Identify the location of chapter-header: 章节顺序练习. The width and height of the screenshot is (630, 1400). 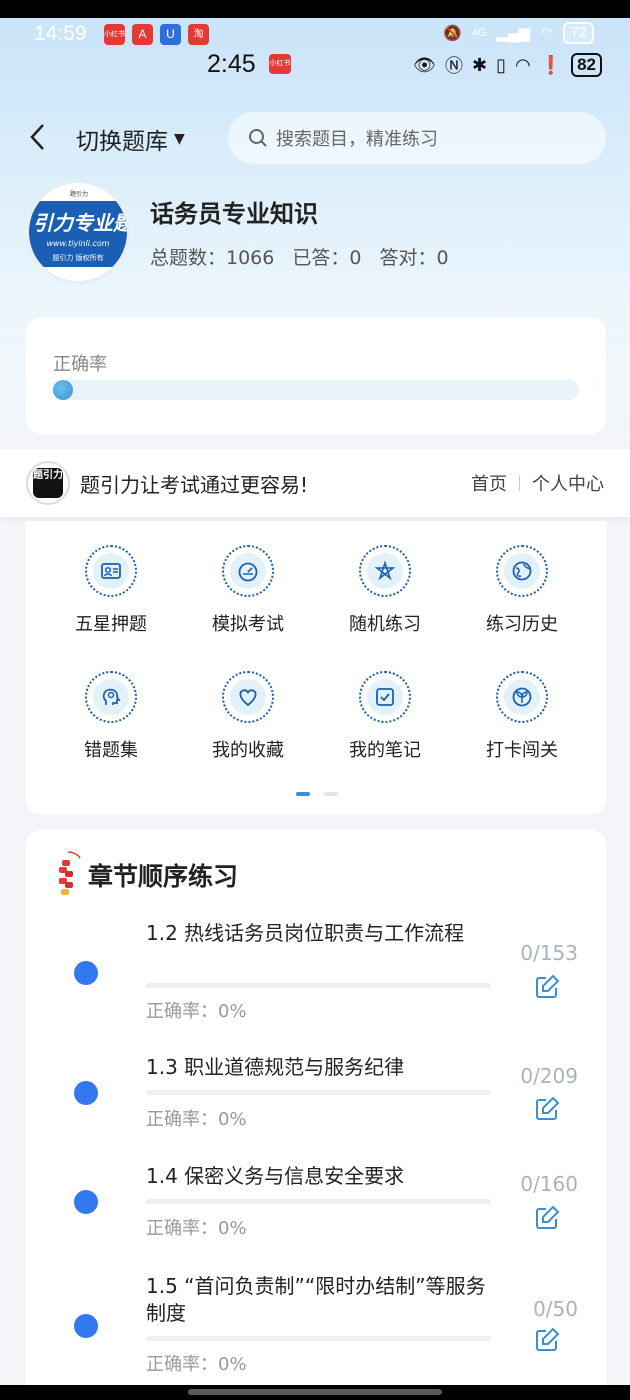
(146, 875).